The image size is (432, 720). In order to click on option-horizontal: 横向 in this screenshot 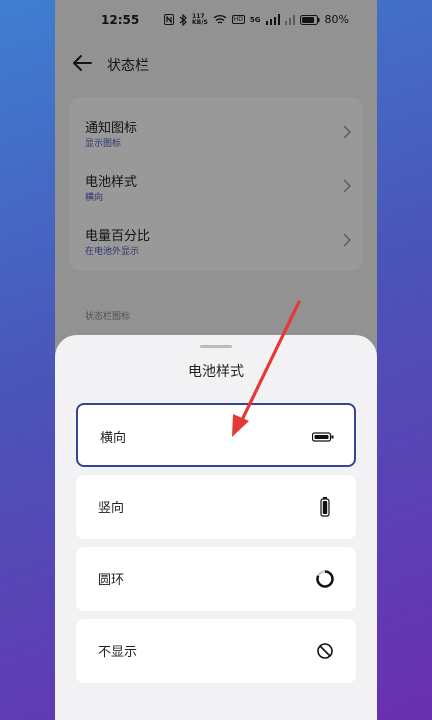, I will do `click(216, 435)`.